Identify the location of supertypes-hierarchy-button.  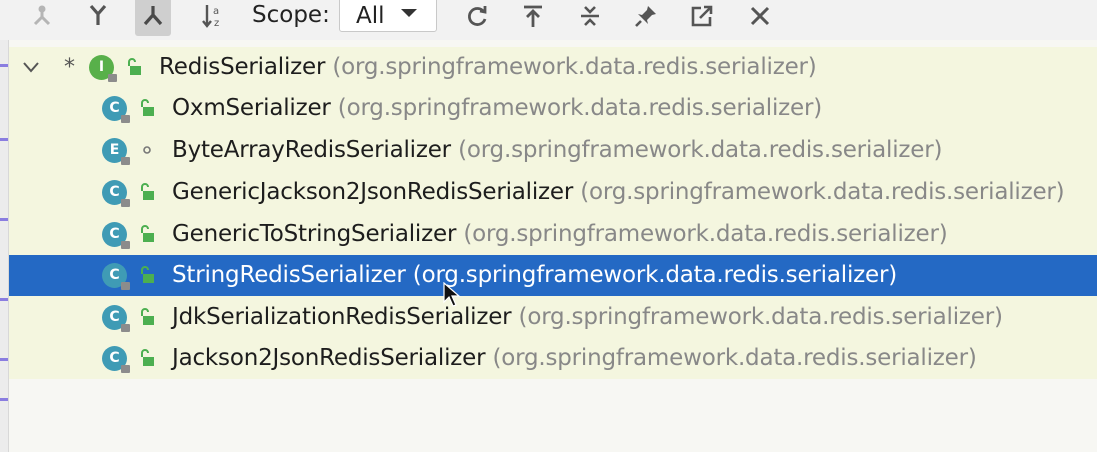
(42, 18).